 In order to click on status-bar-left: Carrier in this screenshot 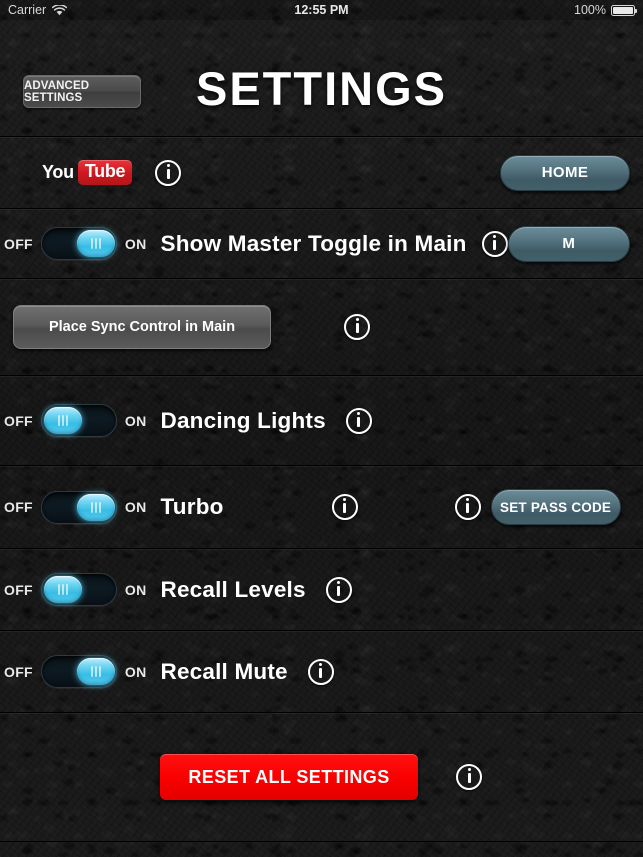, I will do `click(38, 10)`.